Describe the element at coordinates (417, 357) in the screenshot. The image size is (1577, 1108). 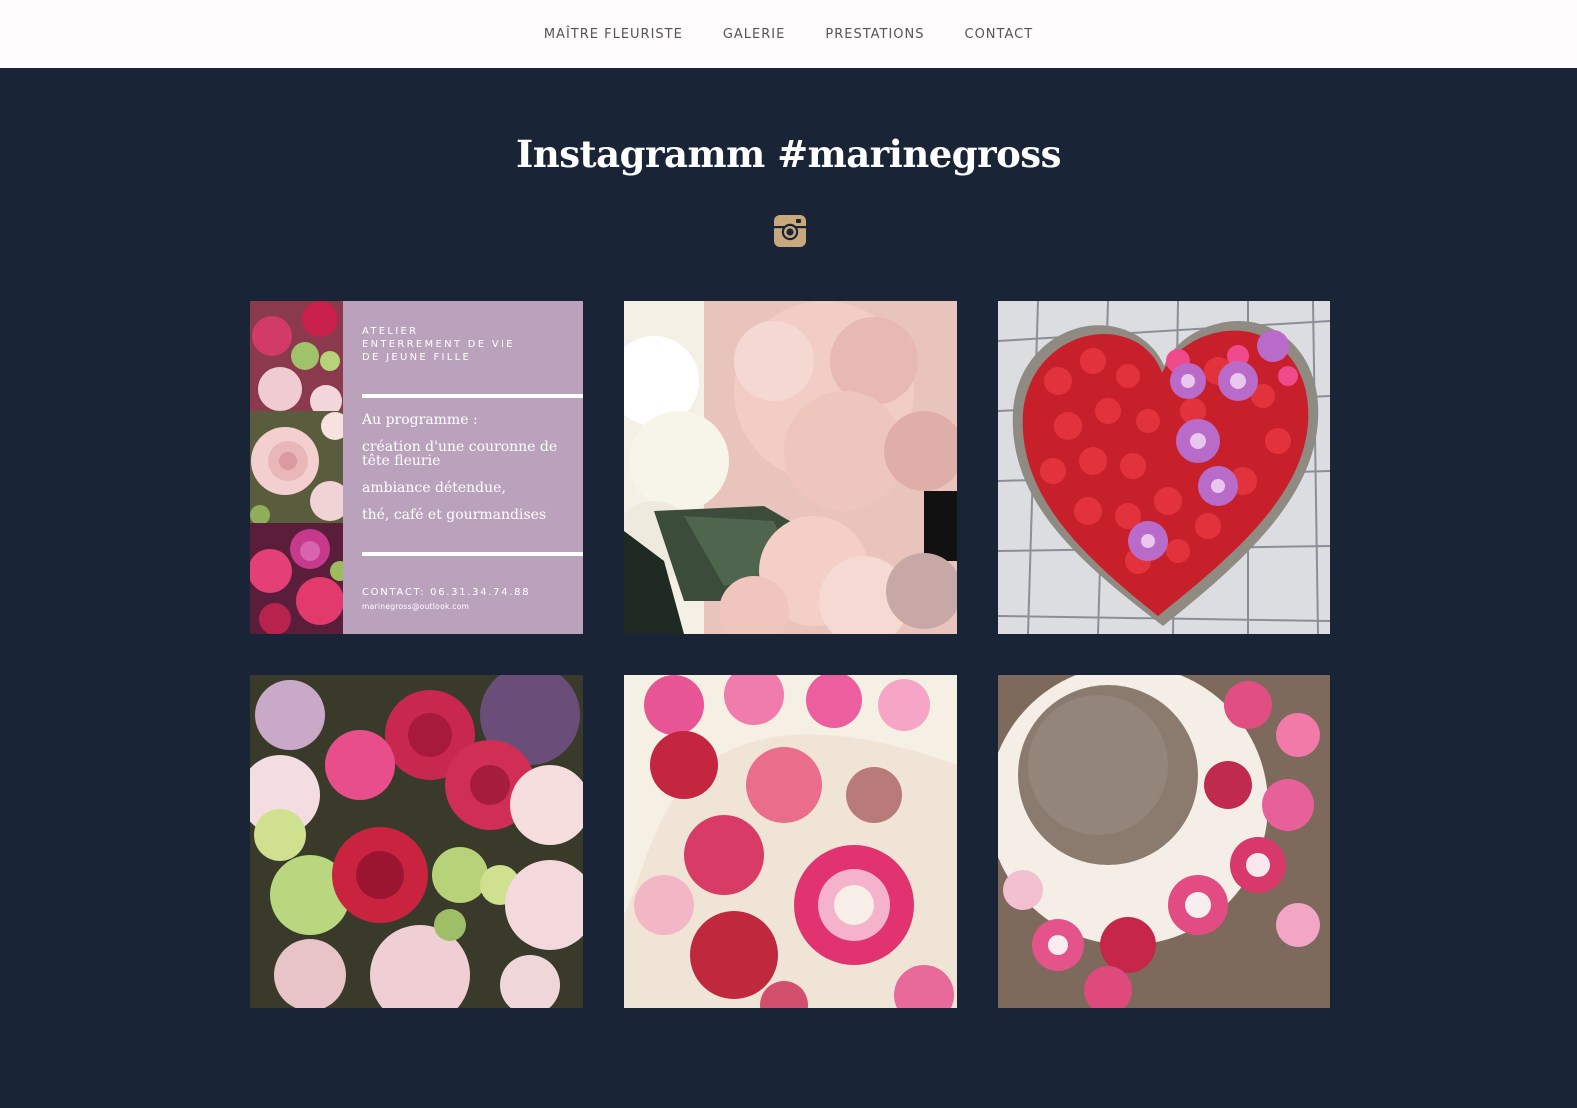
I see `card-heading-line: DE JEUNE FILLE` at that location.